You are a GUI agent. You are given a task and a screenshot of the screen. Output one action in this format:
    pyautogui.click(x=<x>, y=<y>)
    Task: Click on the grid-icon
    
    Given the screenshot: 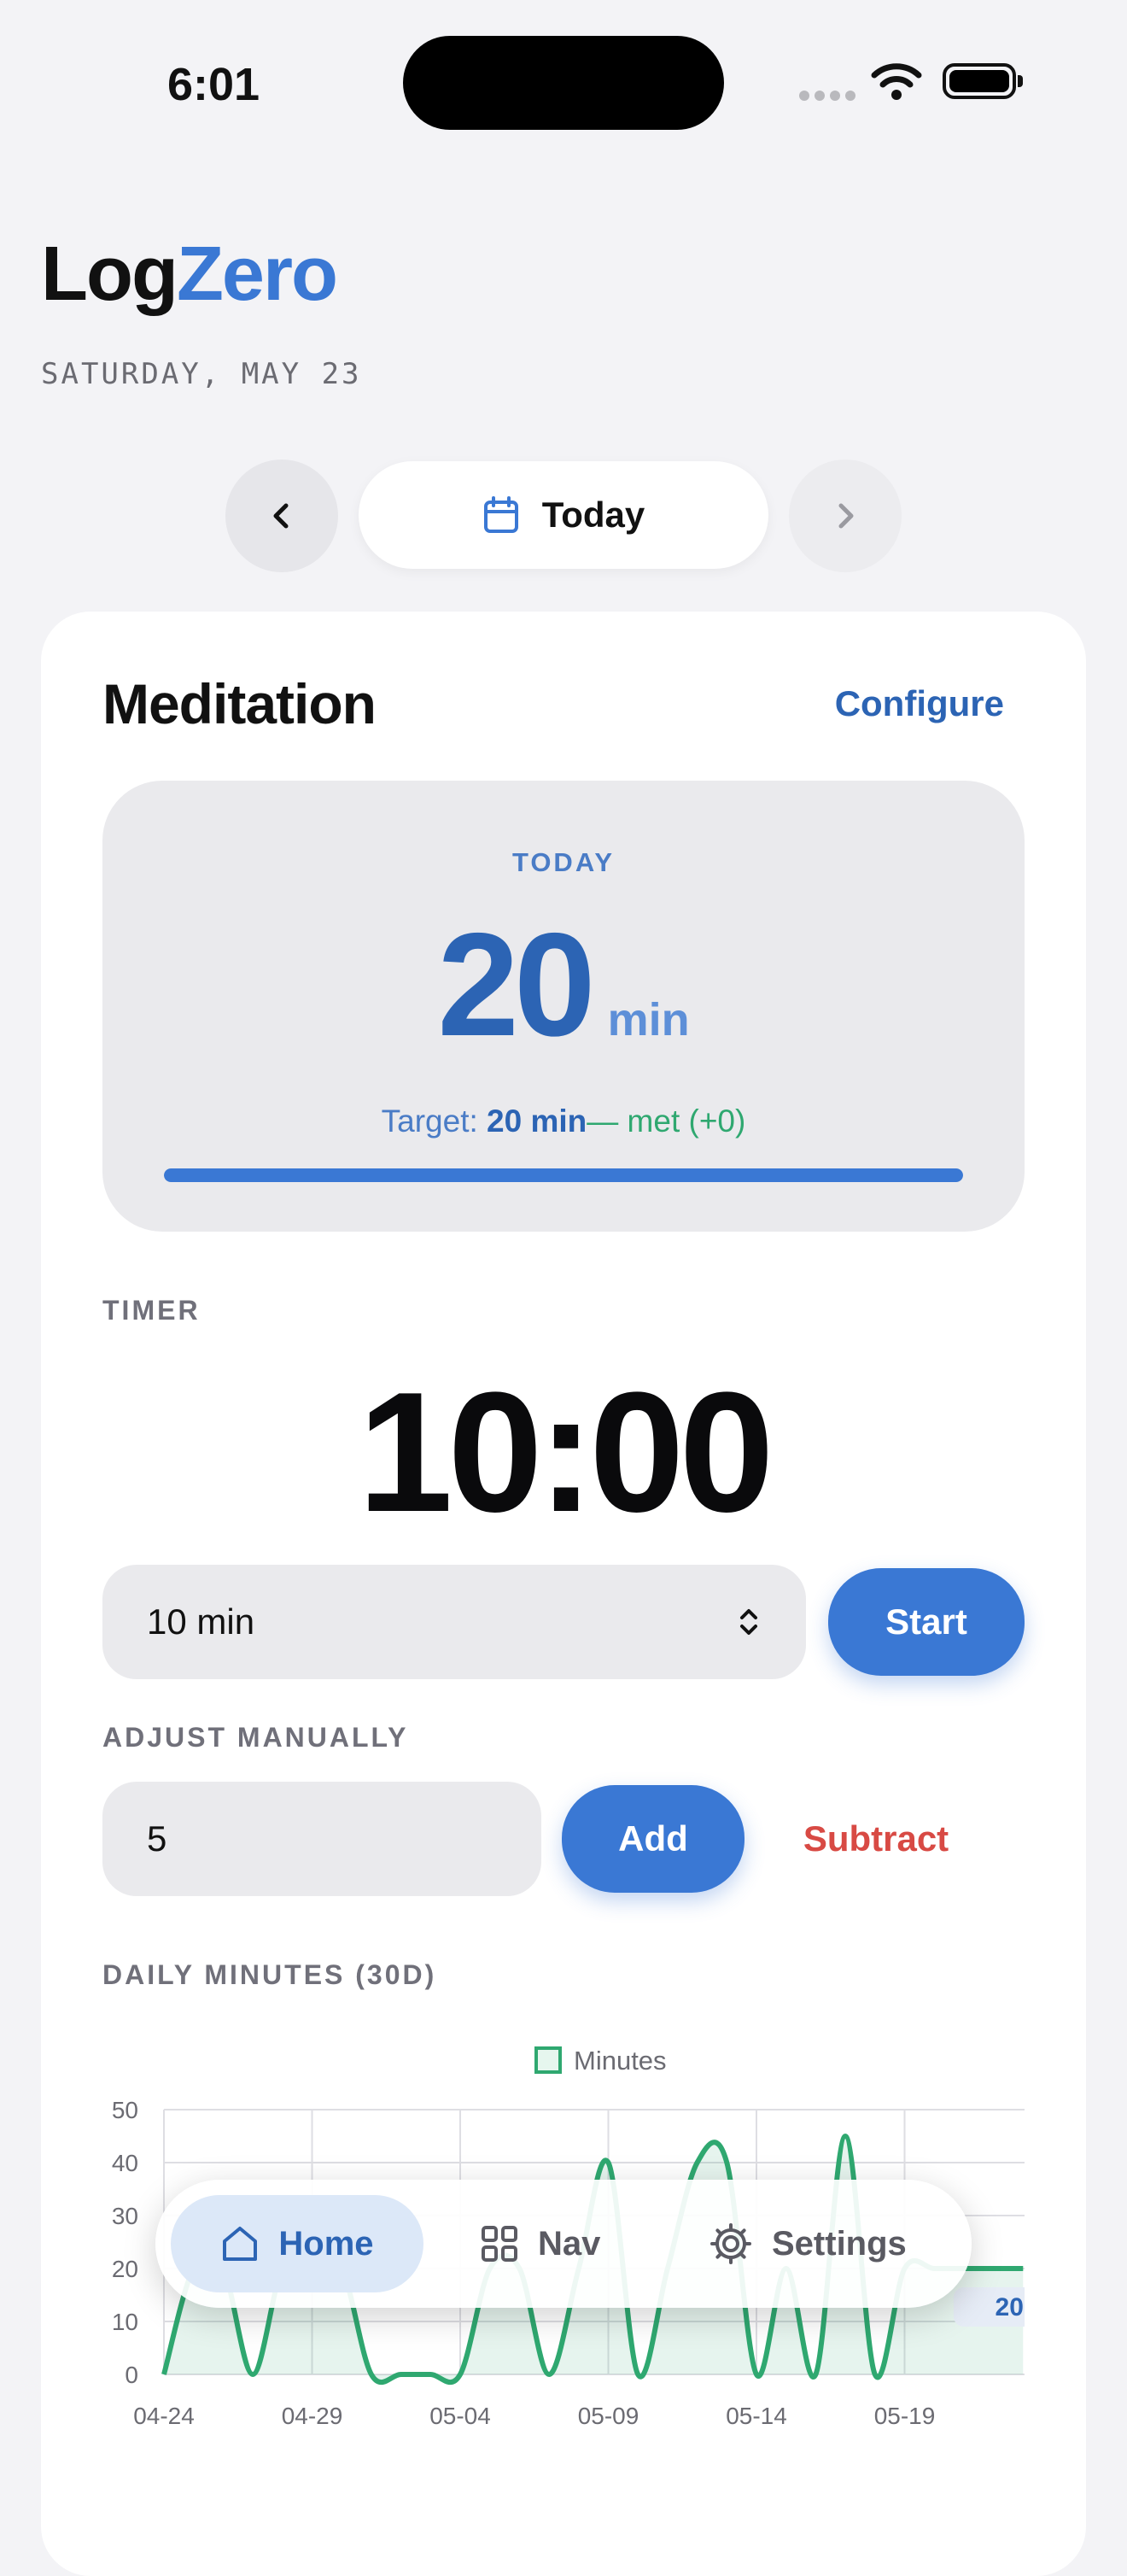 What is the action you would take?
    pyautogui.click(x=499, y=2244)
    